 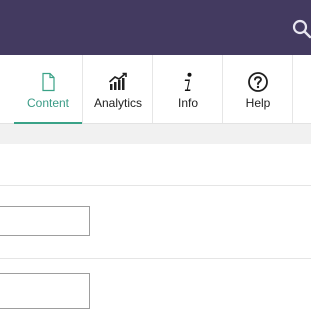 I want to click on tab-analytics: Analytics, so click(x=118, y=89).